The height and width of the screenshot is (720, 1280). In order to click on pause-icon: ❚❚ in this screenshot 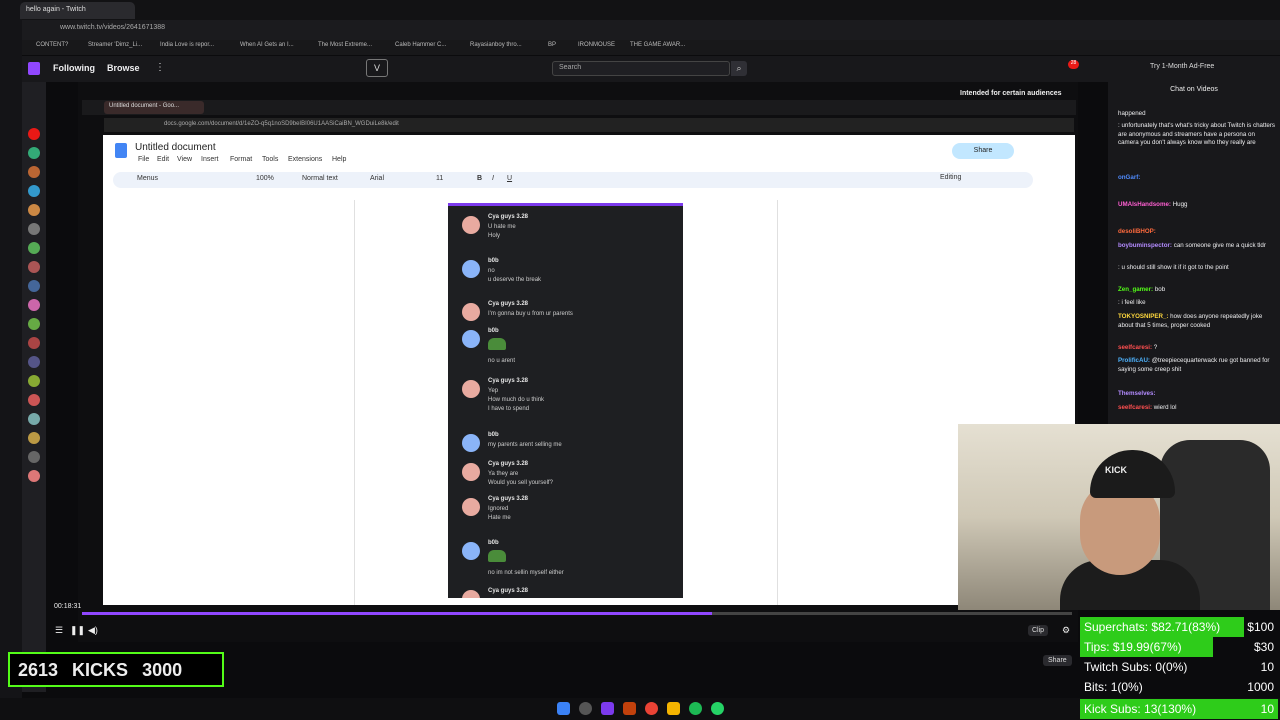, I will do `click(77, 630)`.